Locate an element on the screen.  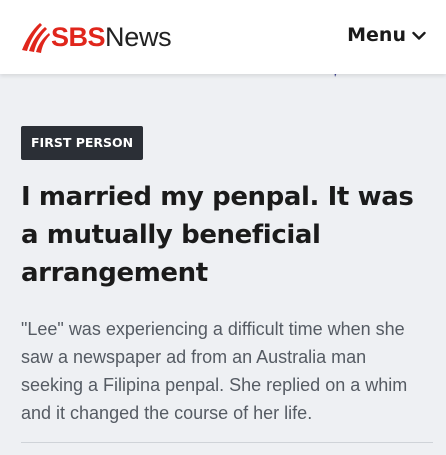
menu-label: Menu is located at coordinates (376, 35).